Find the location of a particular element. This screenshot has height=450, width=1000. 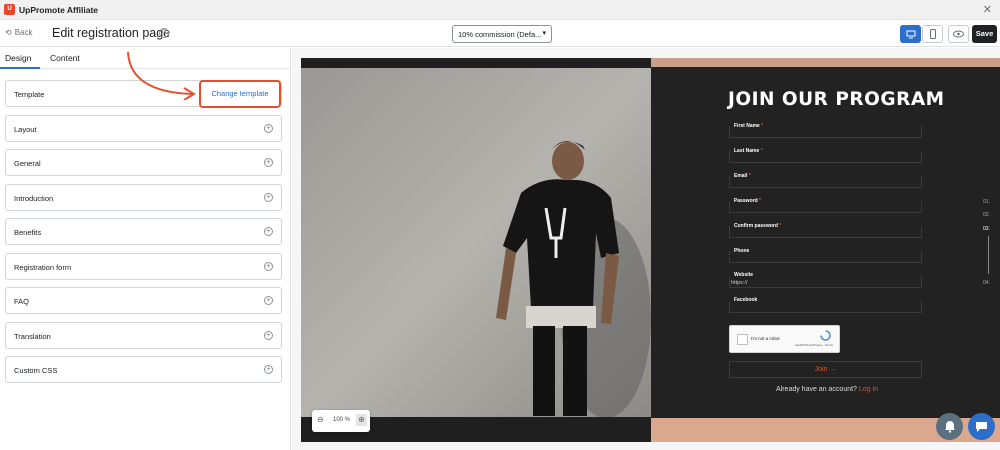

active-tab-indicator is located at coordinates (20, 68).